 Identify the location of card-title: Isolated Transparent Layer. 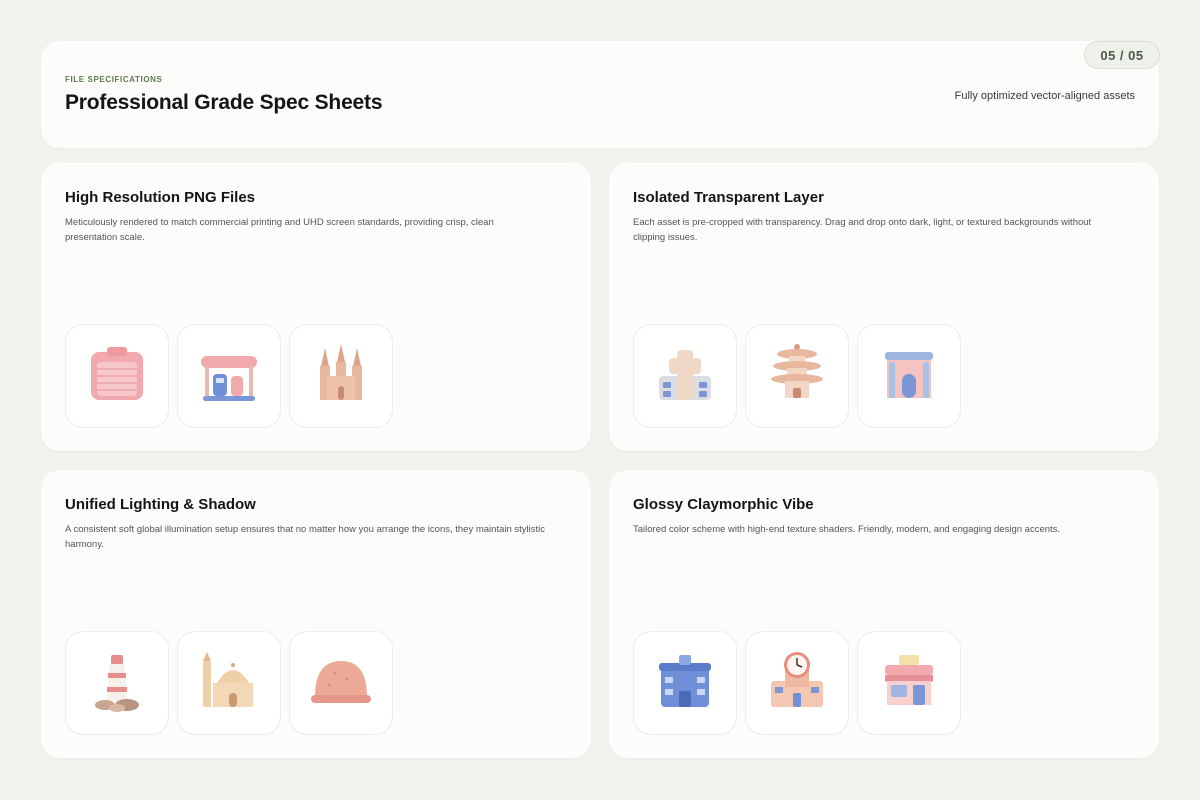
(728, 197).